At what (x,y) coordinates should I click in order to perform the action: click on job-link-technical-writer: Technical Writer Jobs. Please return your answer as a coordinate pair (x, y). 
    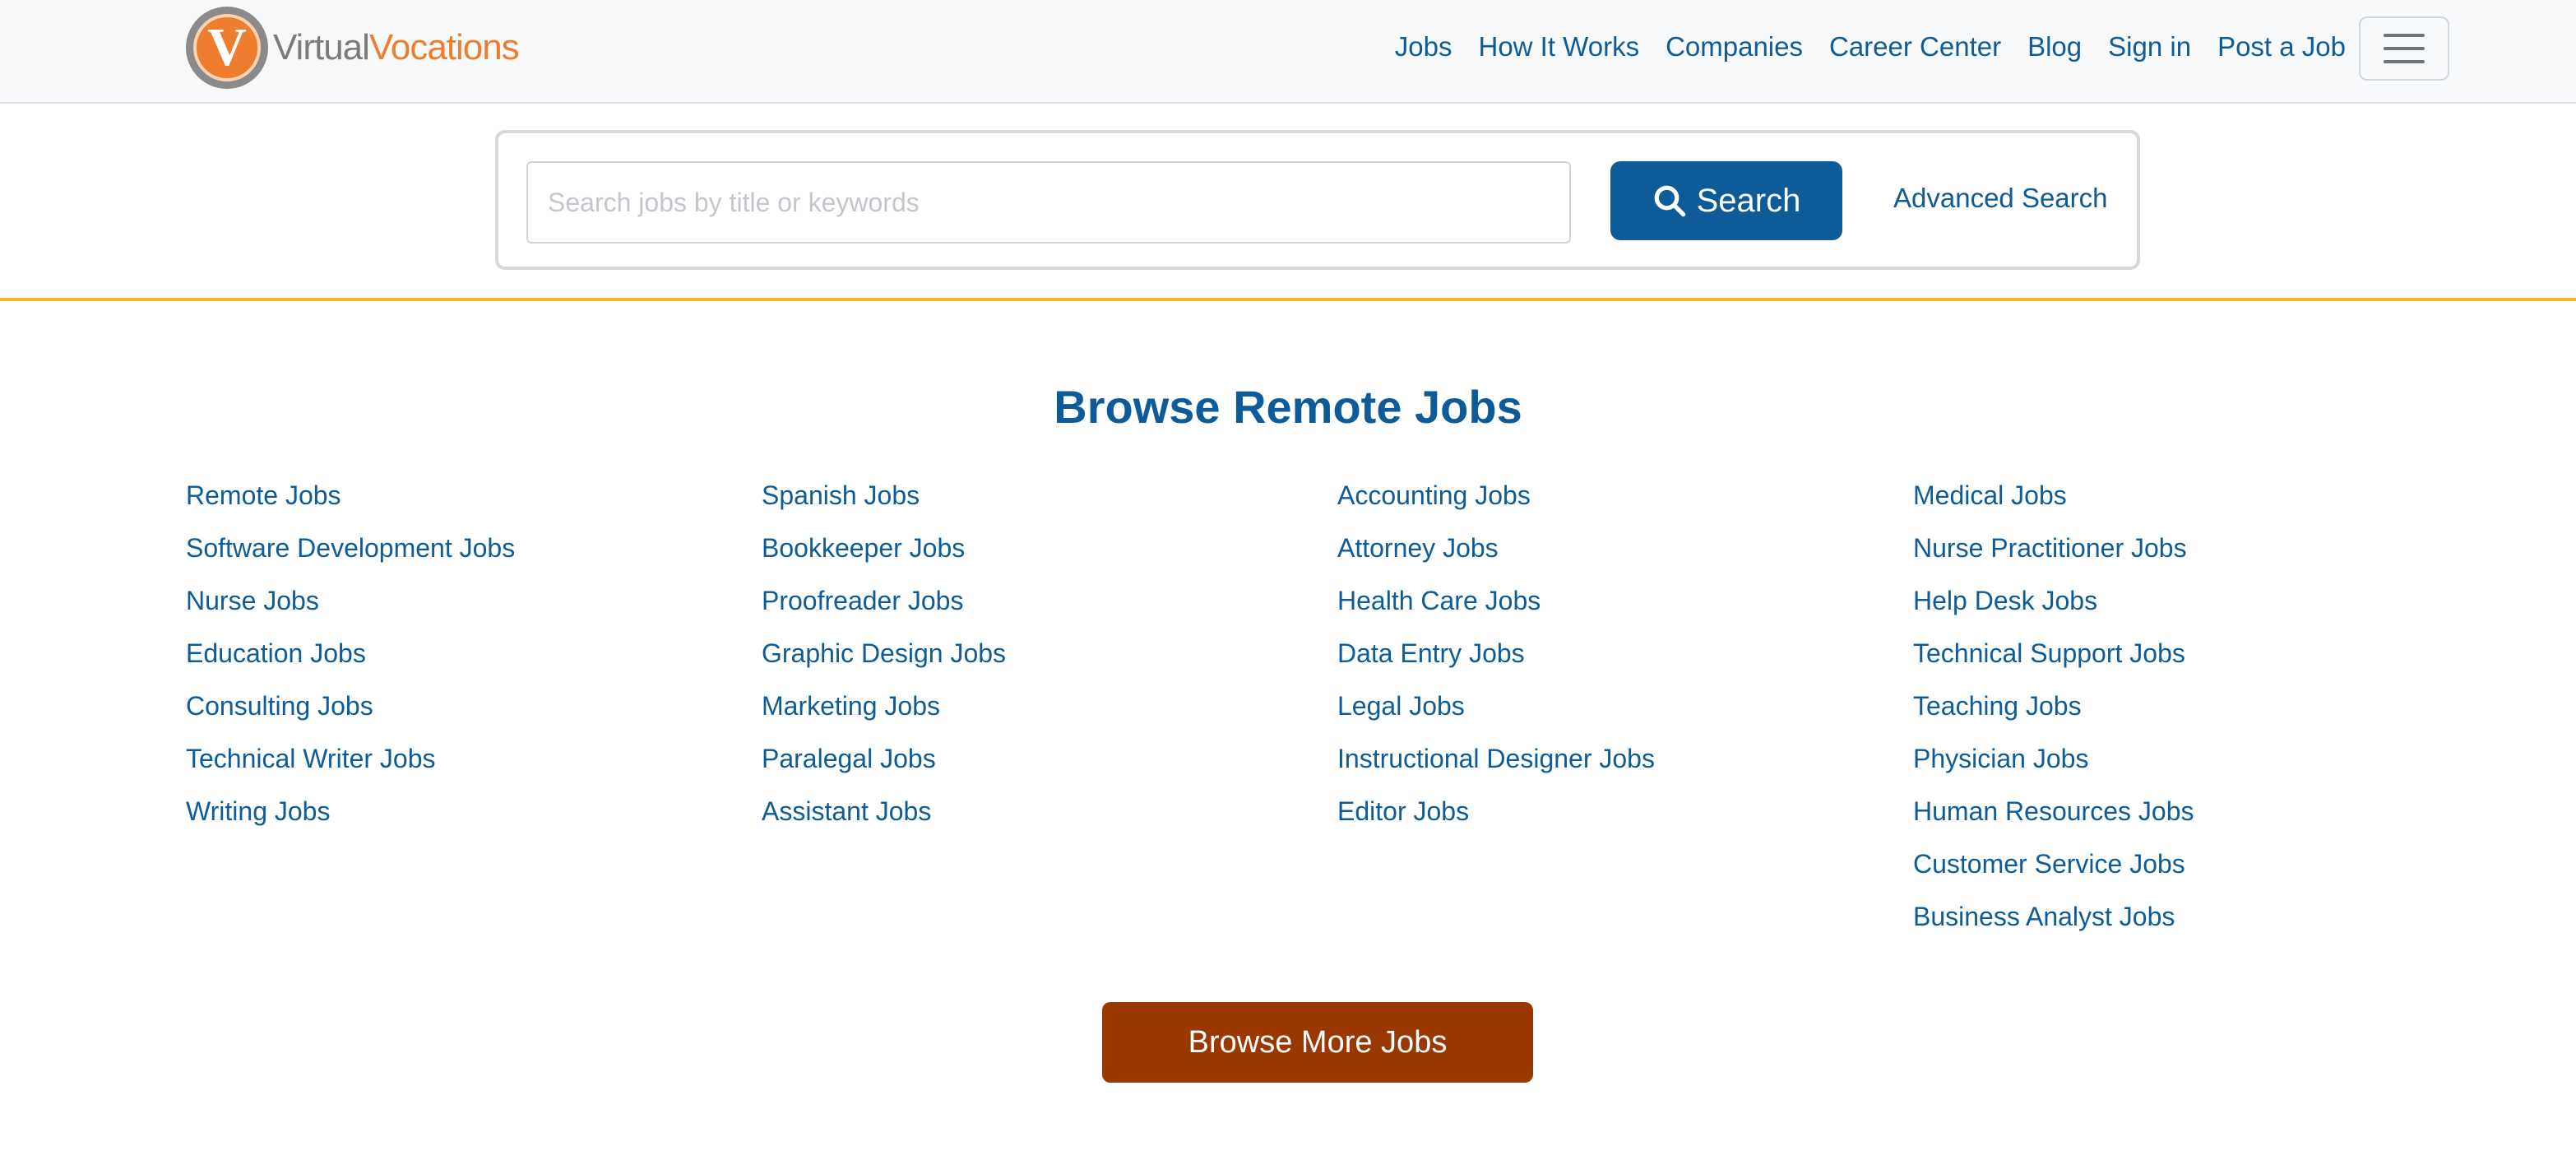
    Looking at the image, I should click on (466, 763).